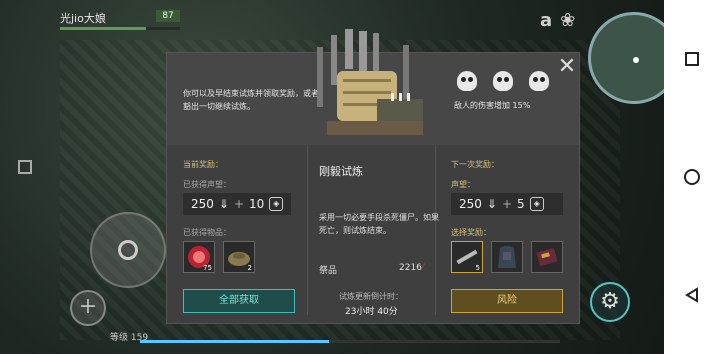 The height and width of the screenshot is (354, 720). What do you see at coordinates (239, 301) in the screenshot?
I see `claim-all-button: 全部获取` at bounding box center [239, 301].